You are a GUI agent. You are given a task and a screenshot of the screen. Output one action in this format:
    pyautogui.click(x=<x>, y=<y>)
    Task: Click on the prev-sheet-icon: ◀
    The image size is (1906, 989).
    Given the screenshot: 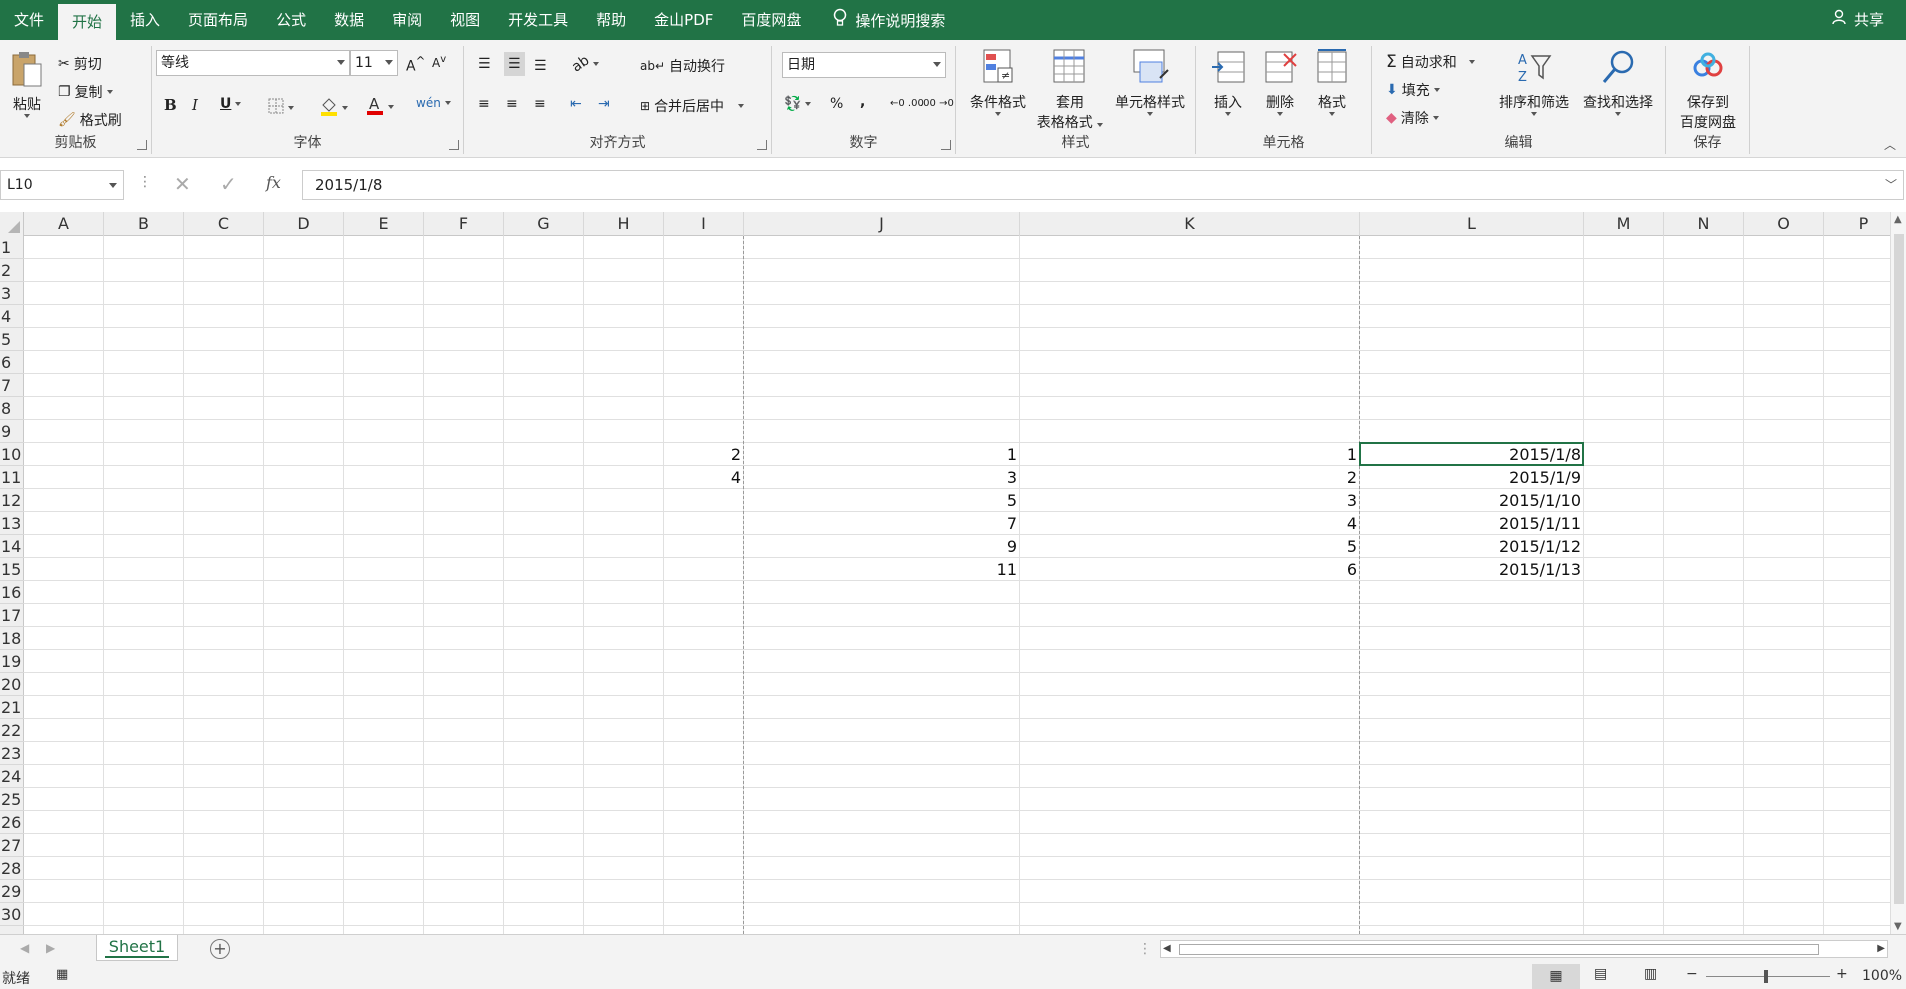 What is the action you would take?
    pyautogui.click(x=24, y=948)
    